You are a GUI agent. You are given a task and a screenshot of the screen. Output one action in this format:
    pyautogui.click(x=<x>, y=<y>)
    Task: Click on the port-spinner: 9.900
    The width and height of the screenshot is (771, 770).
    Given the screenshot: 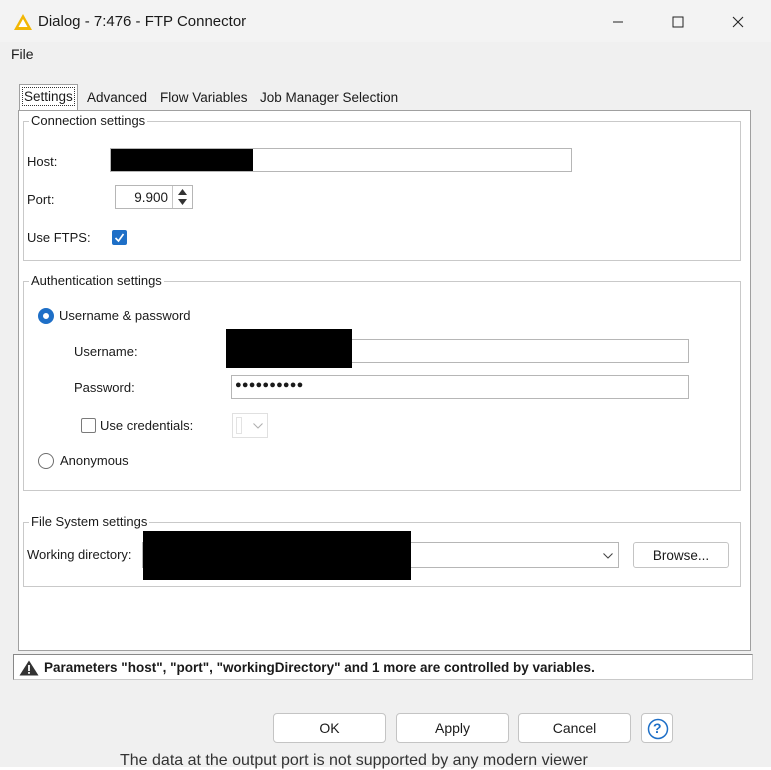 What is the action you would take?
    pyautogui.click(x=154, y=197)
    